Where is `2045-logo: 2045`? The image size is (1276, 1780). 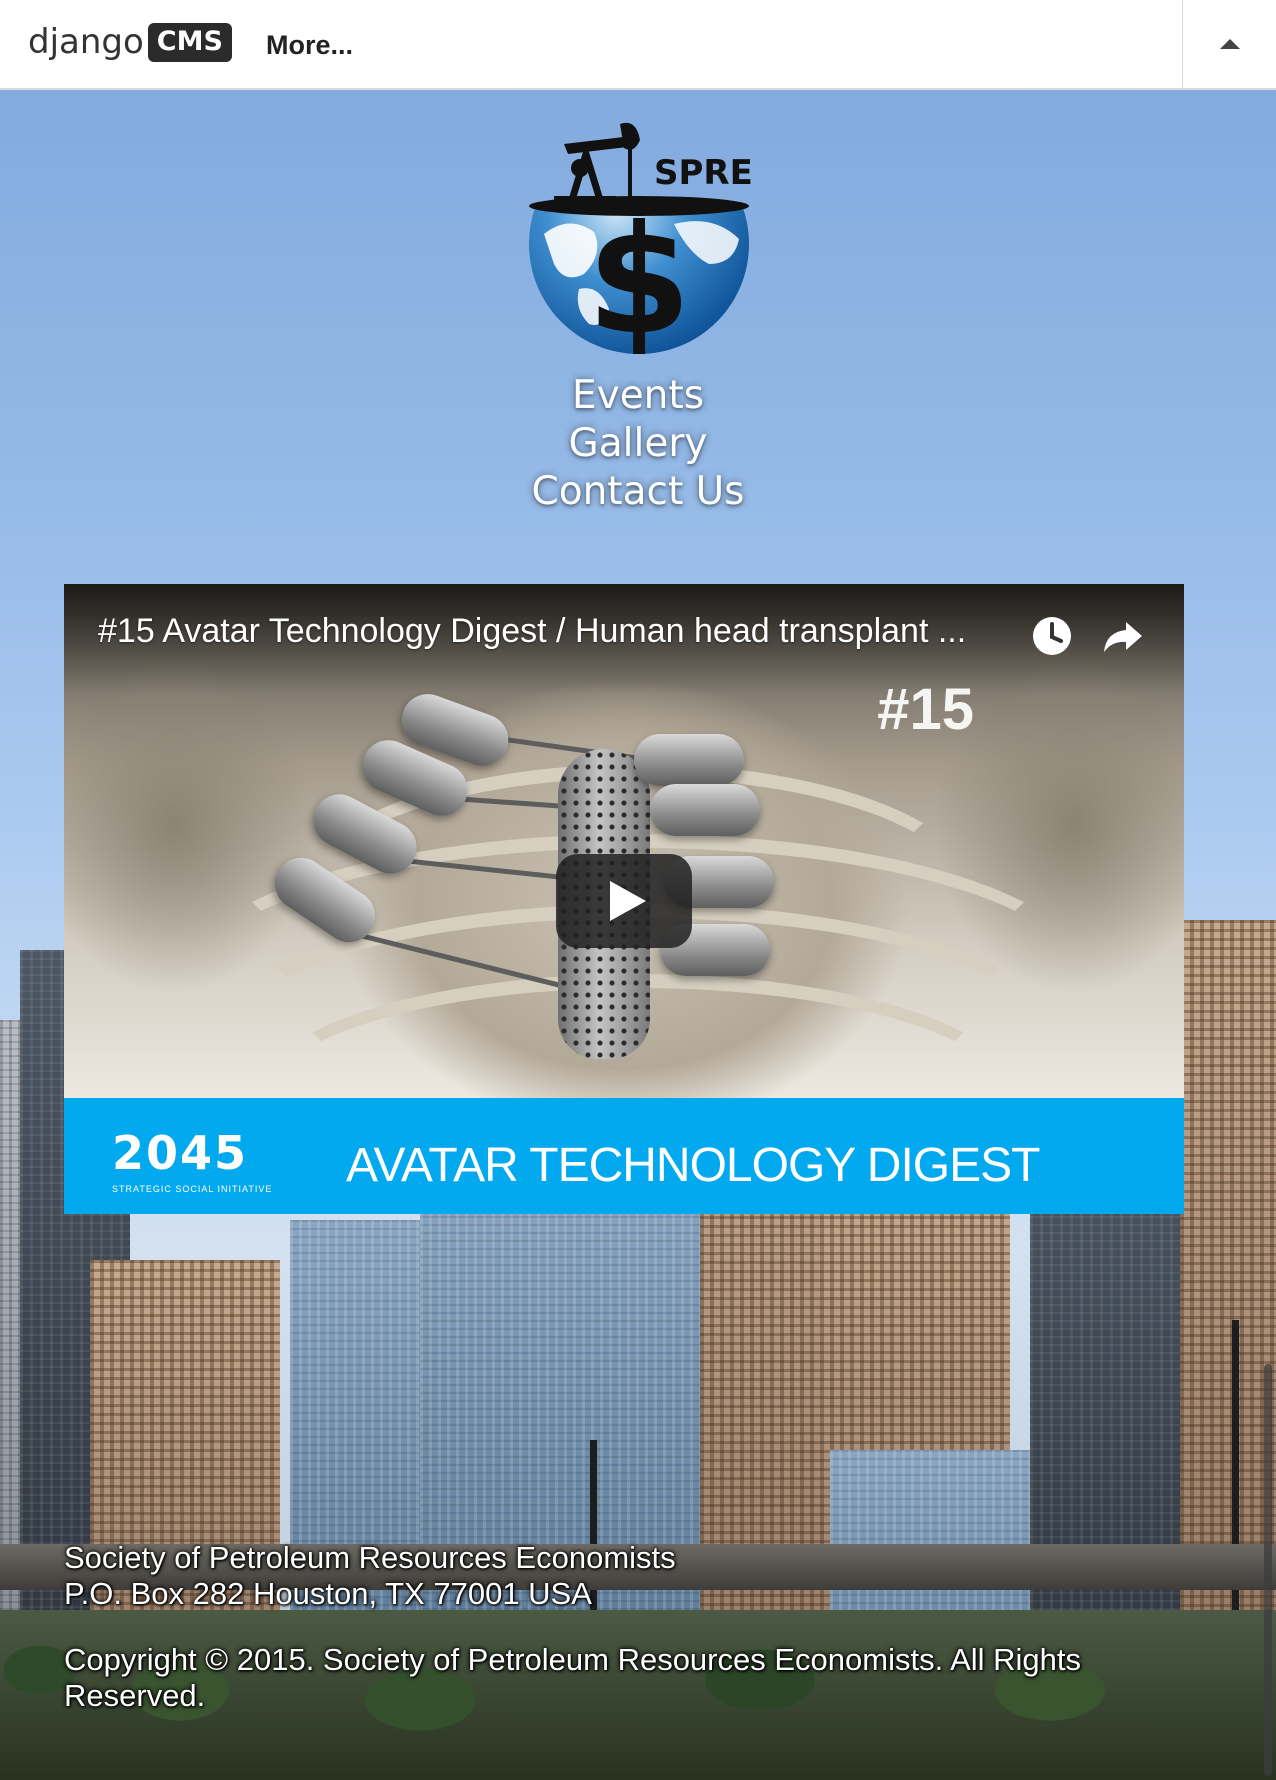
2045-logo: 2045 is located at coordinates (180, 1153).